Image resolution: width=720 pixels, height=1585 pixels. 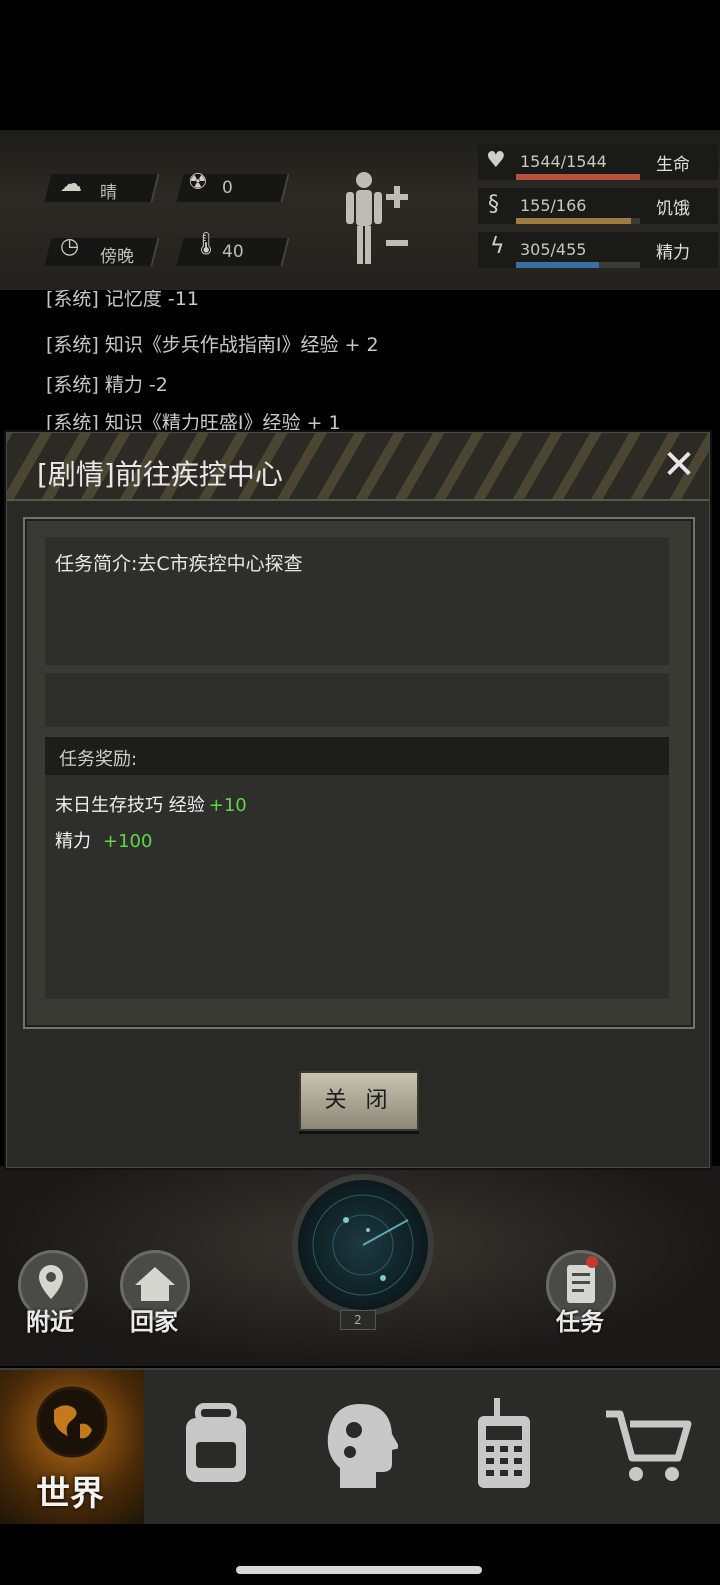 What do you see at coordinates (98, 759) in the screenshot?
I see `reward-header-label: 任务奖励:` at bounding box center [98, 759].